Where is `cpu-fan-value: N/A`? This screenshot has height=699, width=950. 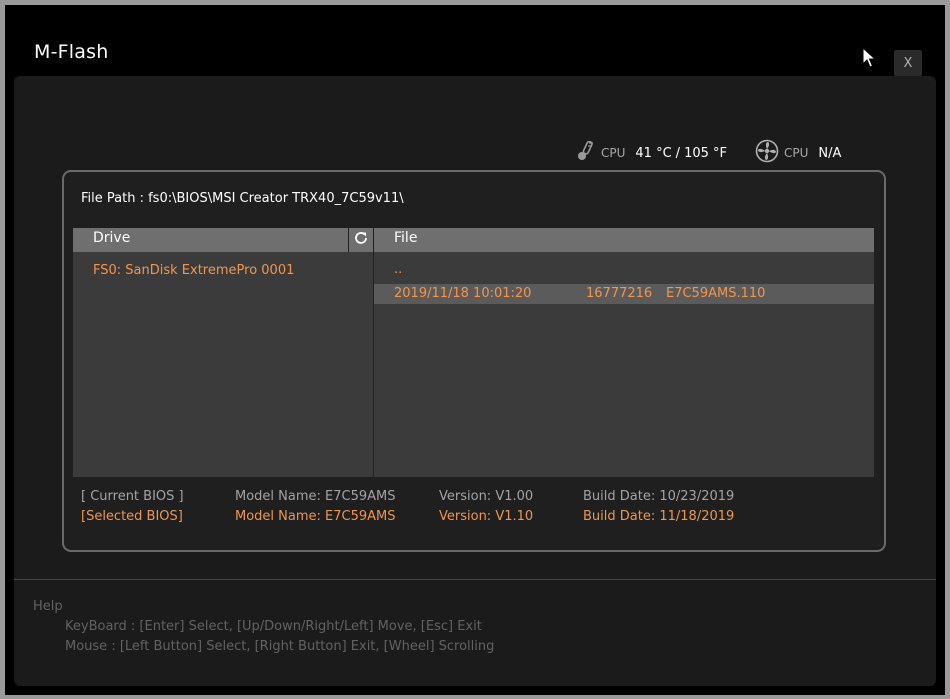 cpu-fan-value: N/A is located at coordinates (830, 153).